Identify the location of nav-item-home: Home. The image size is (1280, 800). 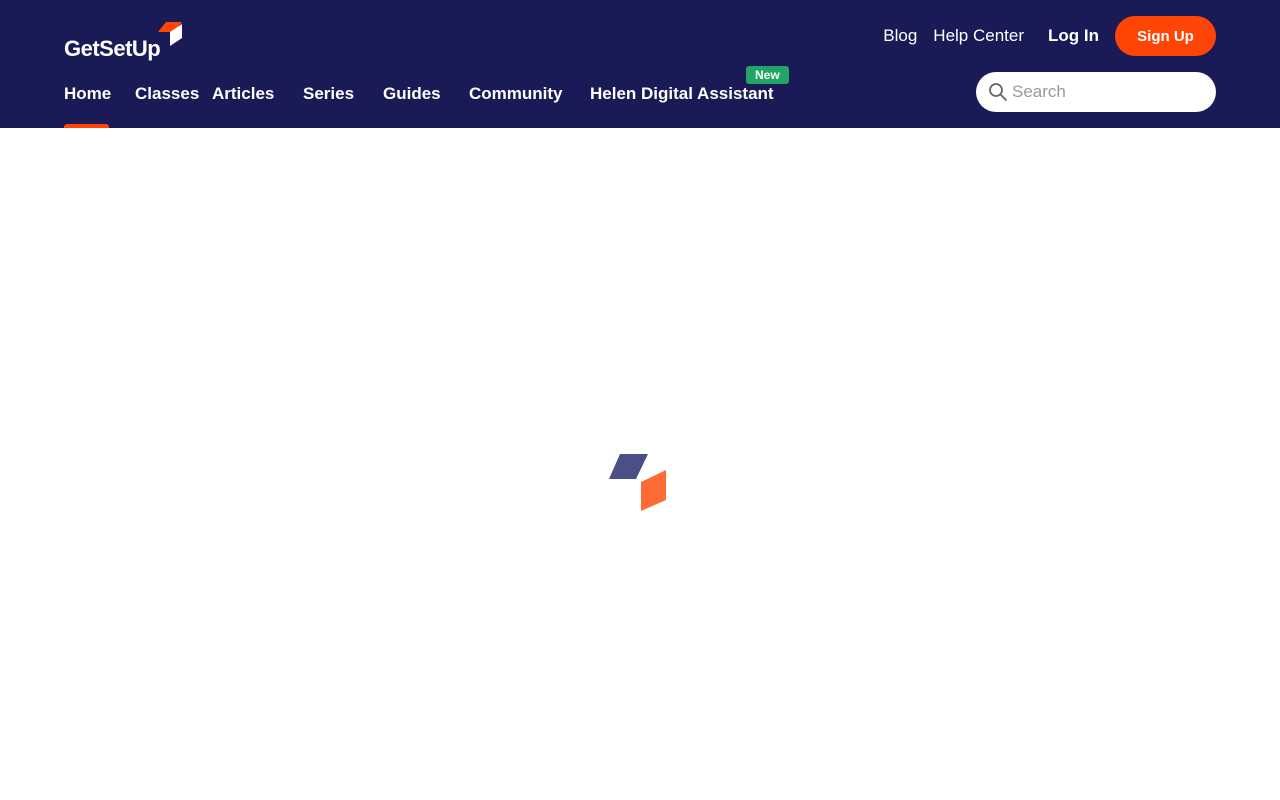
(87, 94).